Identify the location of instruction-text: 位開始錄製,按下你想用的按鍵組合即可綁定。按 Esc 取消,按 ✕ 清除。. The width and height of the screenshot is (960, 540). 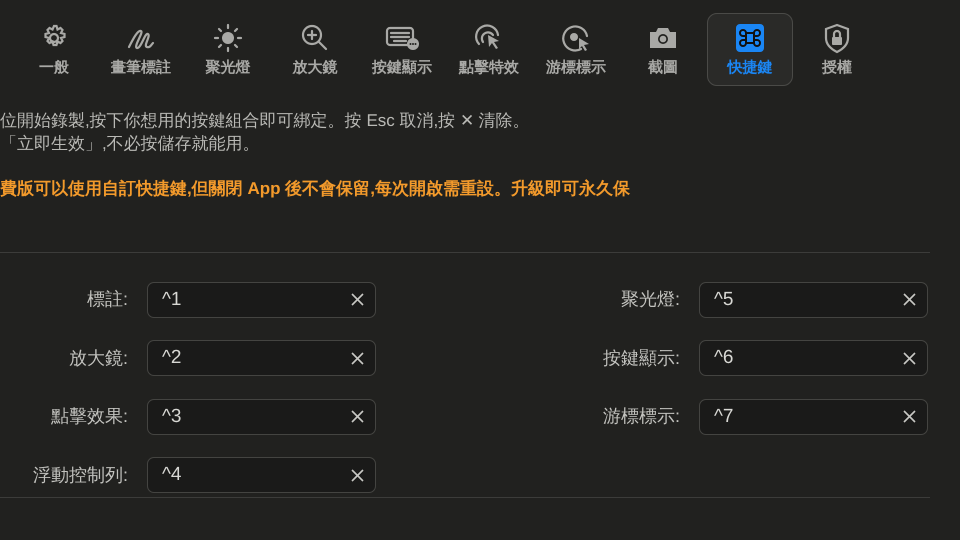
(265, 121).